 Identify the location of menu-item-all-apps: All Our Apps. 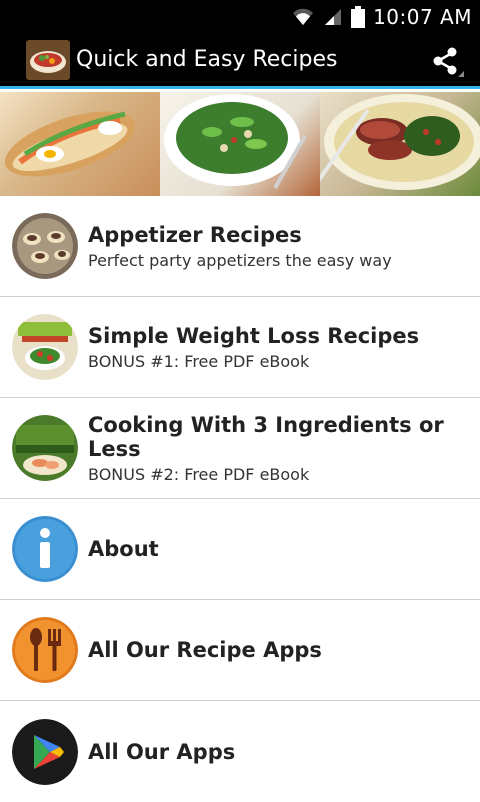
(240, 751).